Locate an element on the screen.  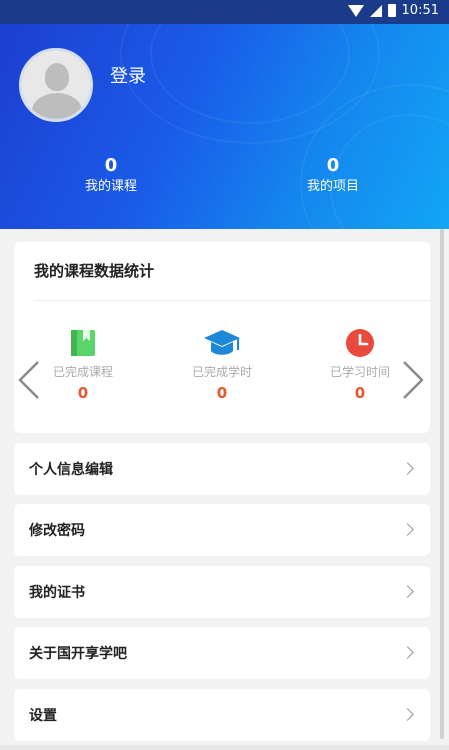
menu-item-certificates: 我的证书 is located at coordinates (222, 592).